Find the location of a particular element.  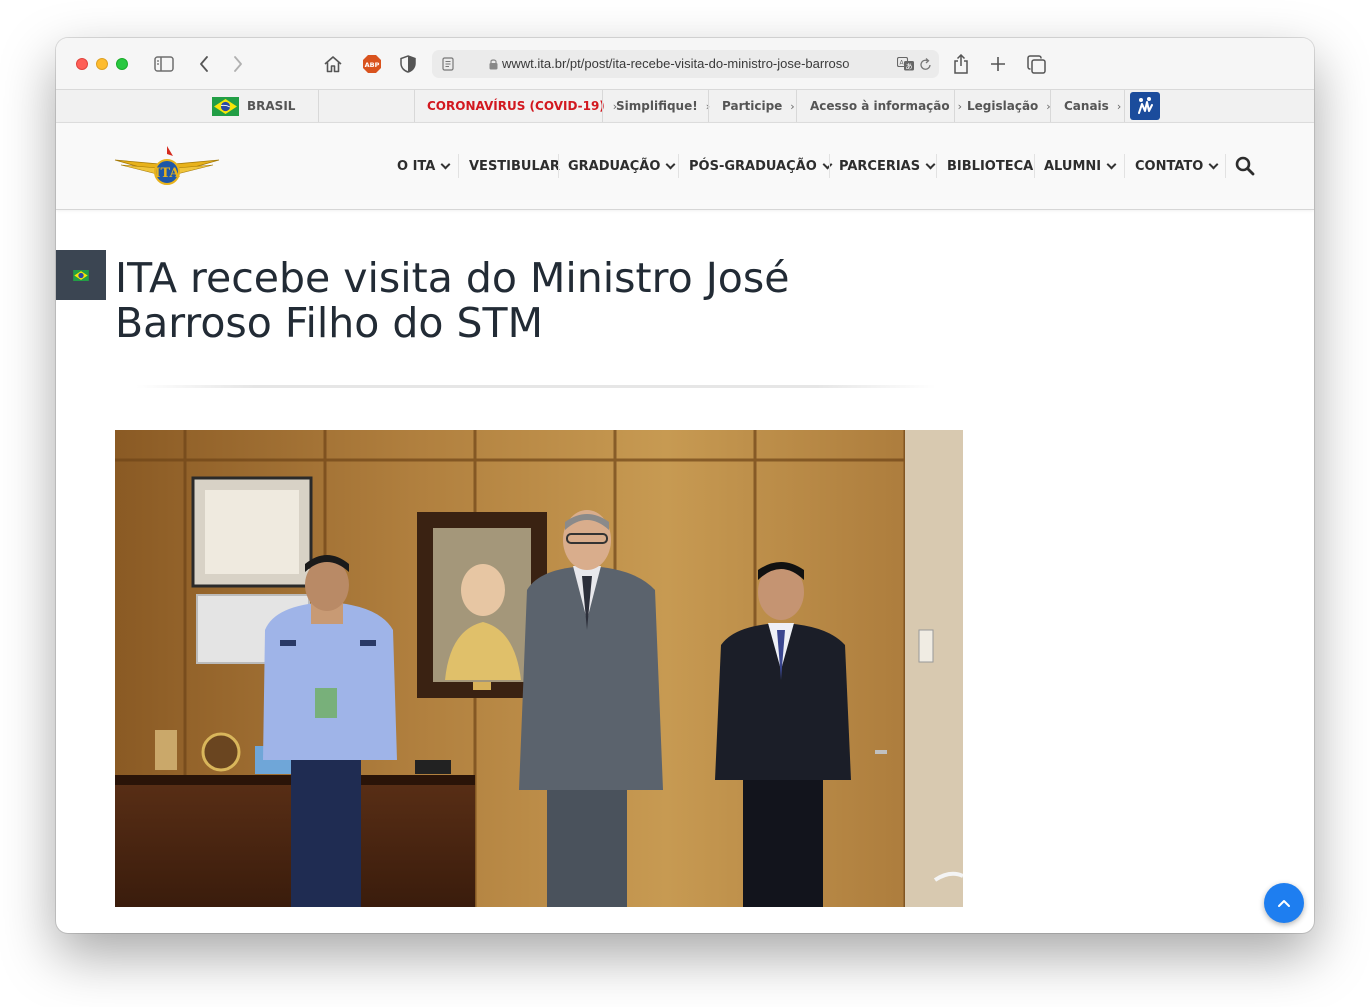

ita-logo: ITA is located at coordinates (167, 167).